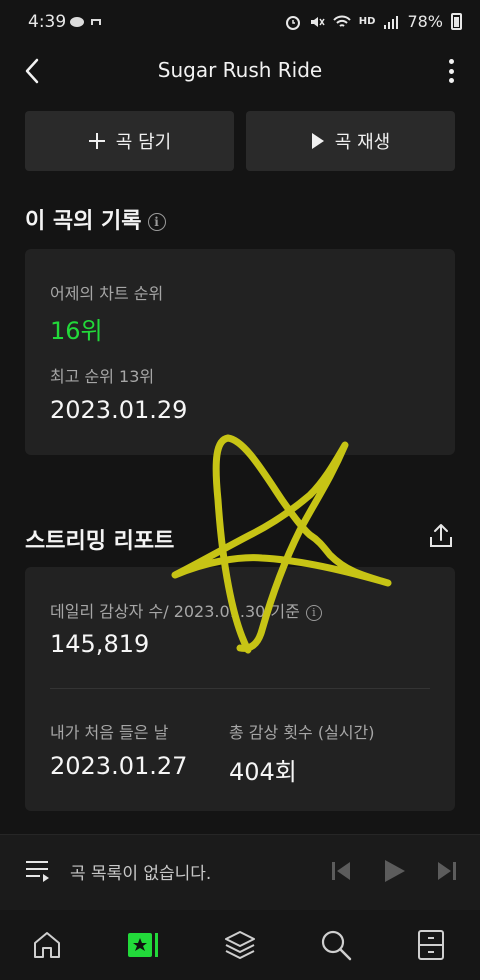 This screenshot has width=480, height=980. What do you see at coordinates (102, 376) in the screenshot?
I see `best-rank-label: 최고 순위 13위` at bounding box center [102, 376].